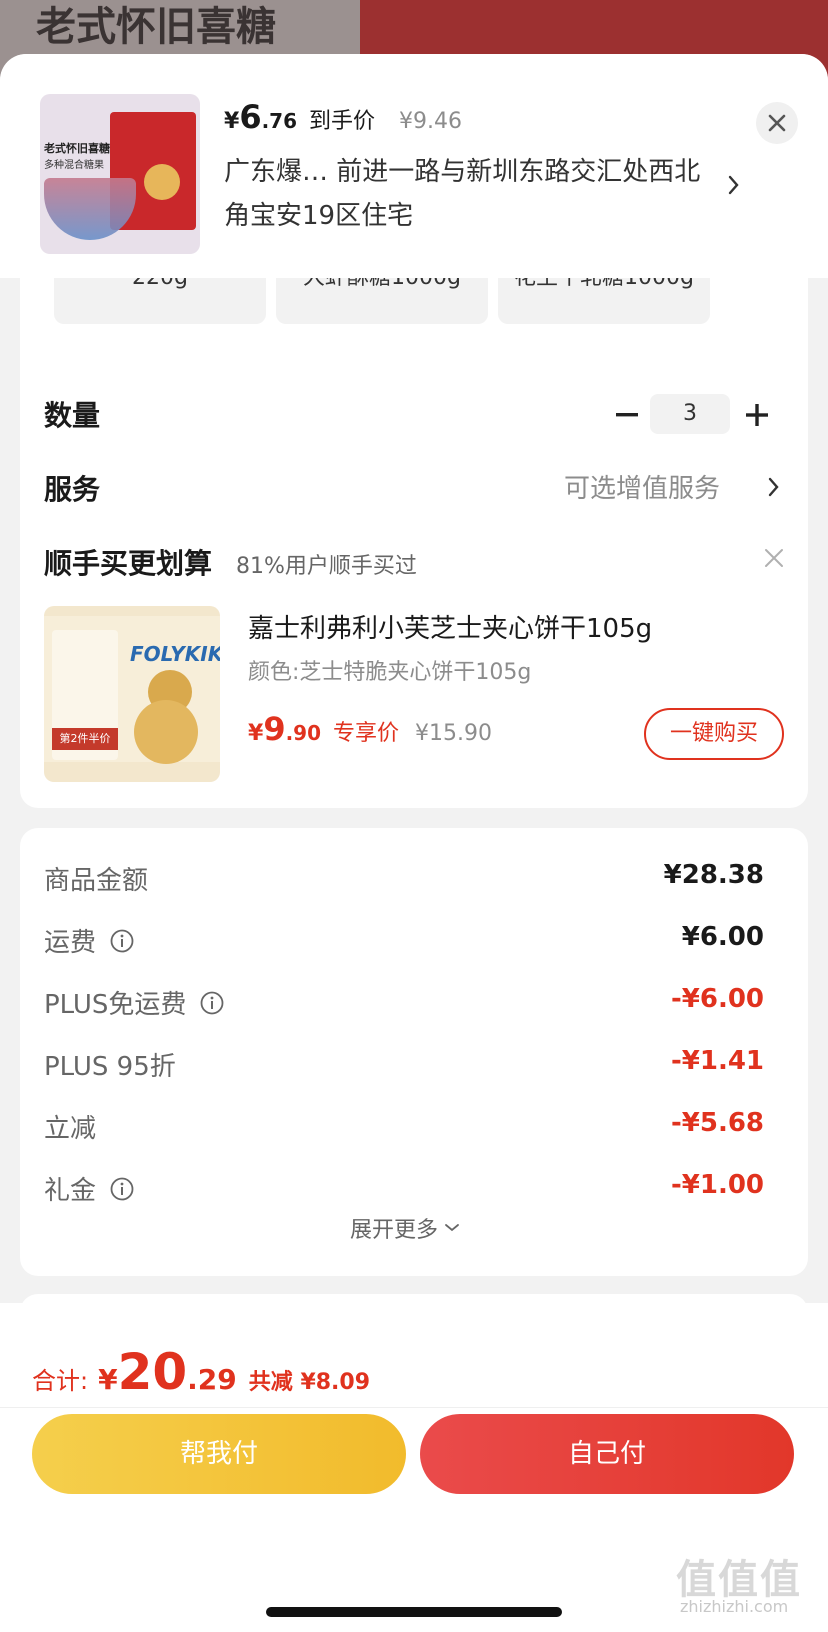 The height and width of the screenshot is (1632, 828). Describe the element at coordinates (279, 121) in the screenshot. I see `price-decimal: .76` at that location.